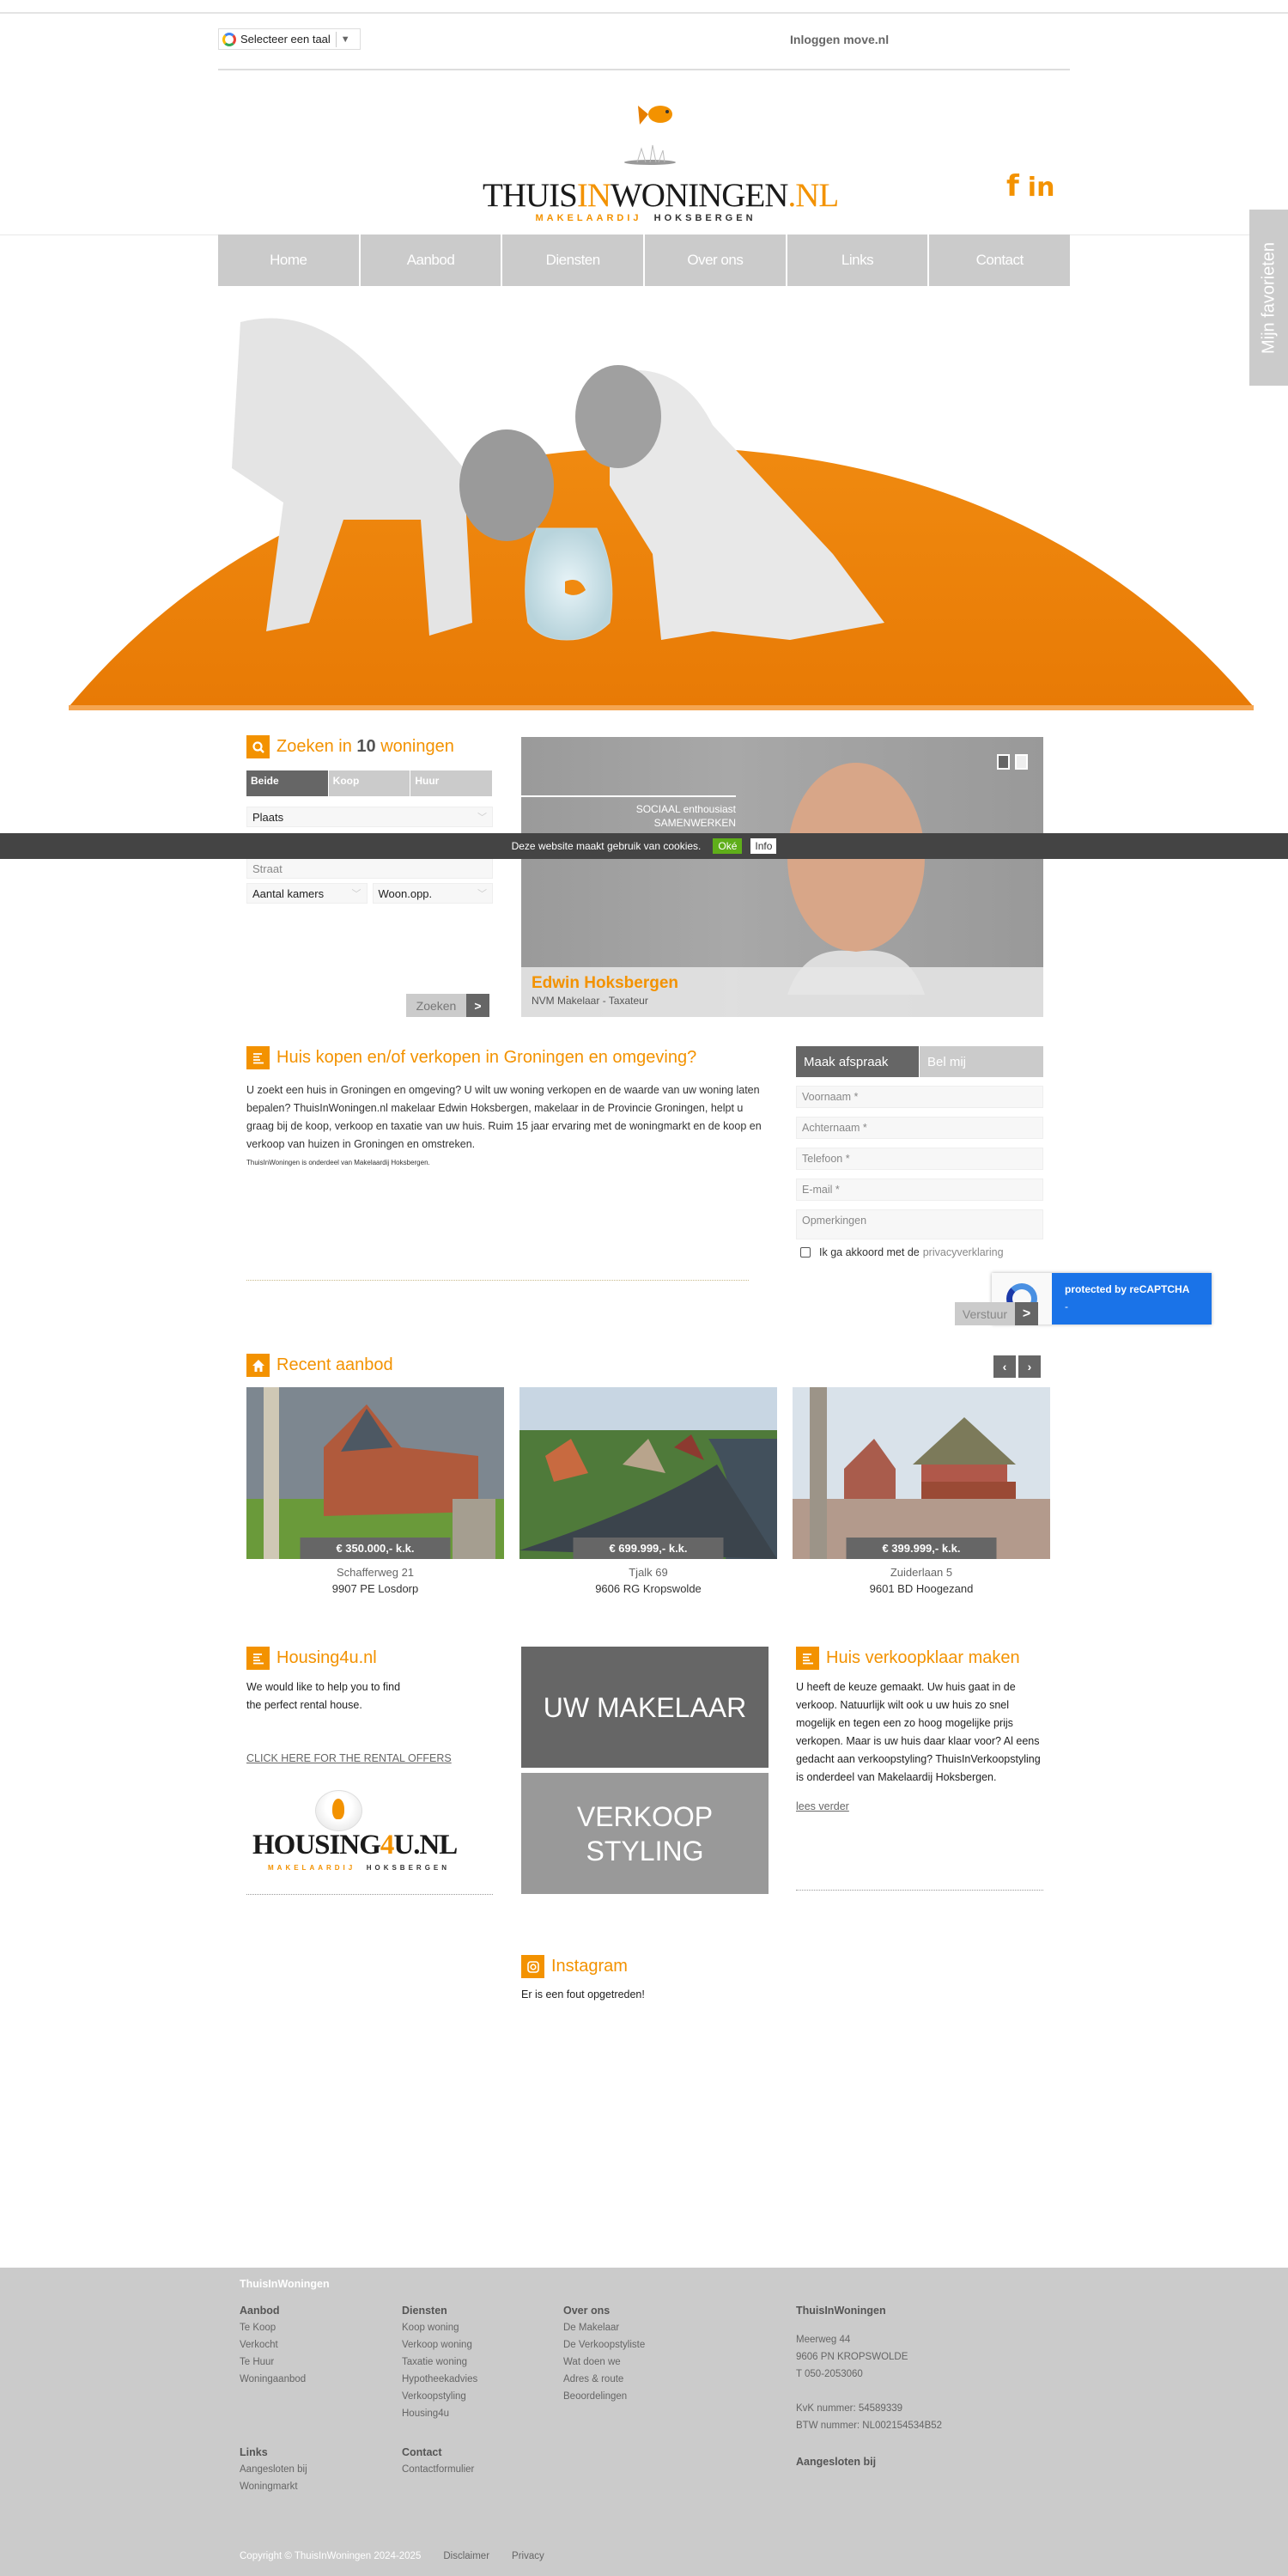  I want to click on footer-link: Adres & route, so click(604, 2379).